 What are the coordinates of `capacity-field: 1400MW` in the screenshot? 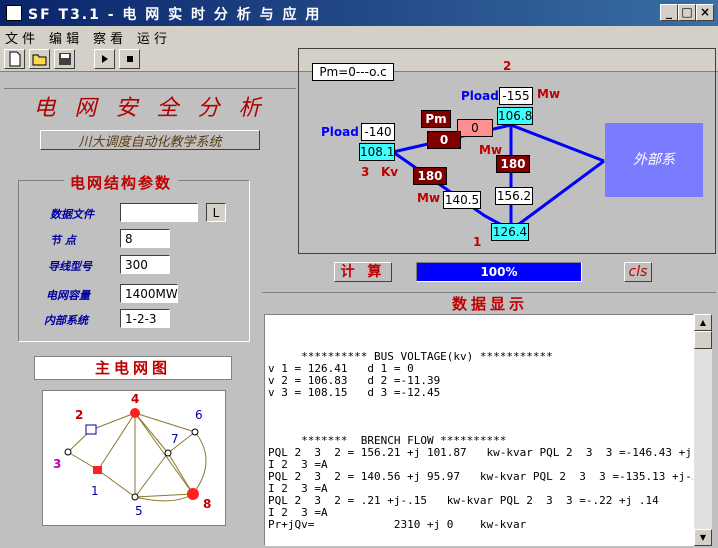 It's located at (149, 293).